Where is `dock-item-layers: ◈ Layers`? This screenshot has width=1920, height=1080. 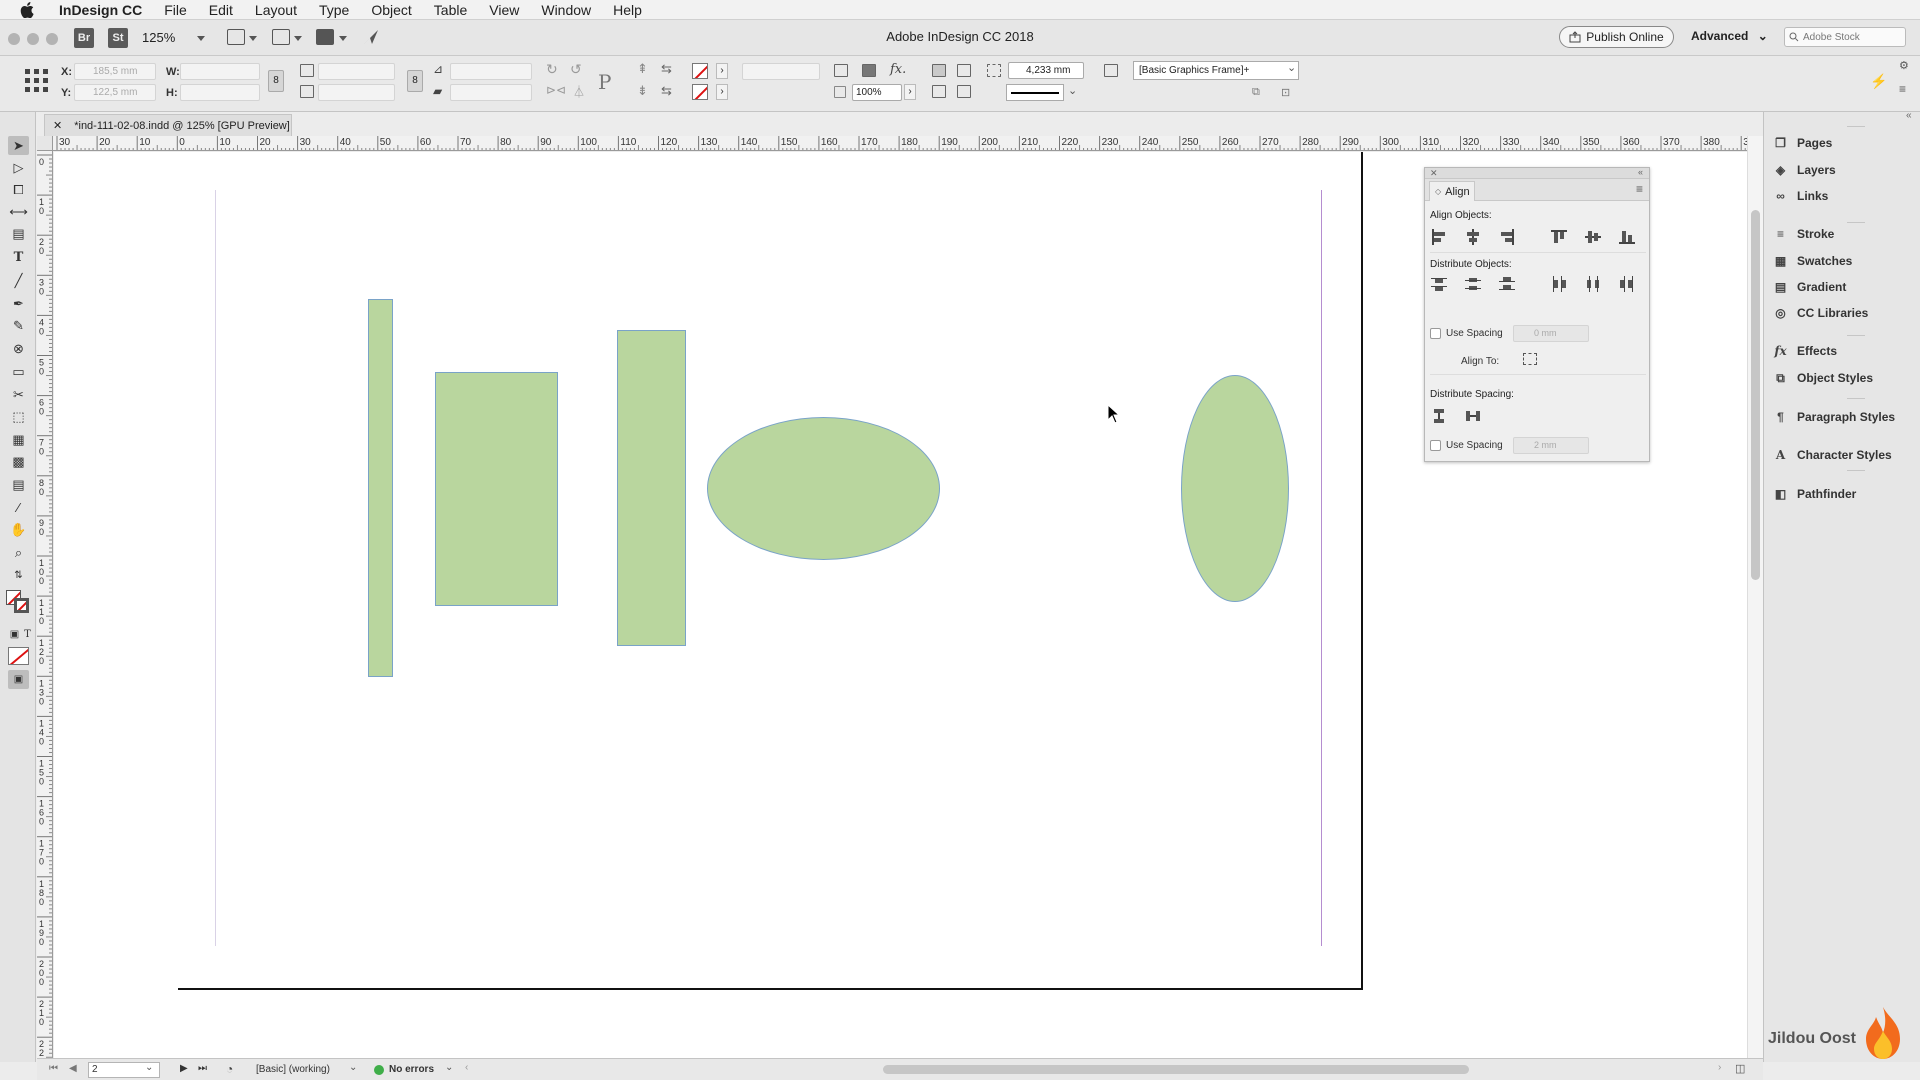
dock-item-layers: ◈ Layers is located at coordinates (1804, 170).